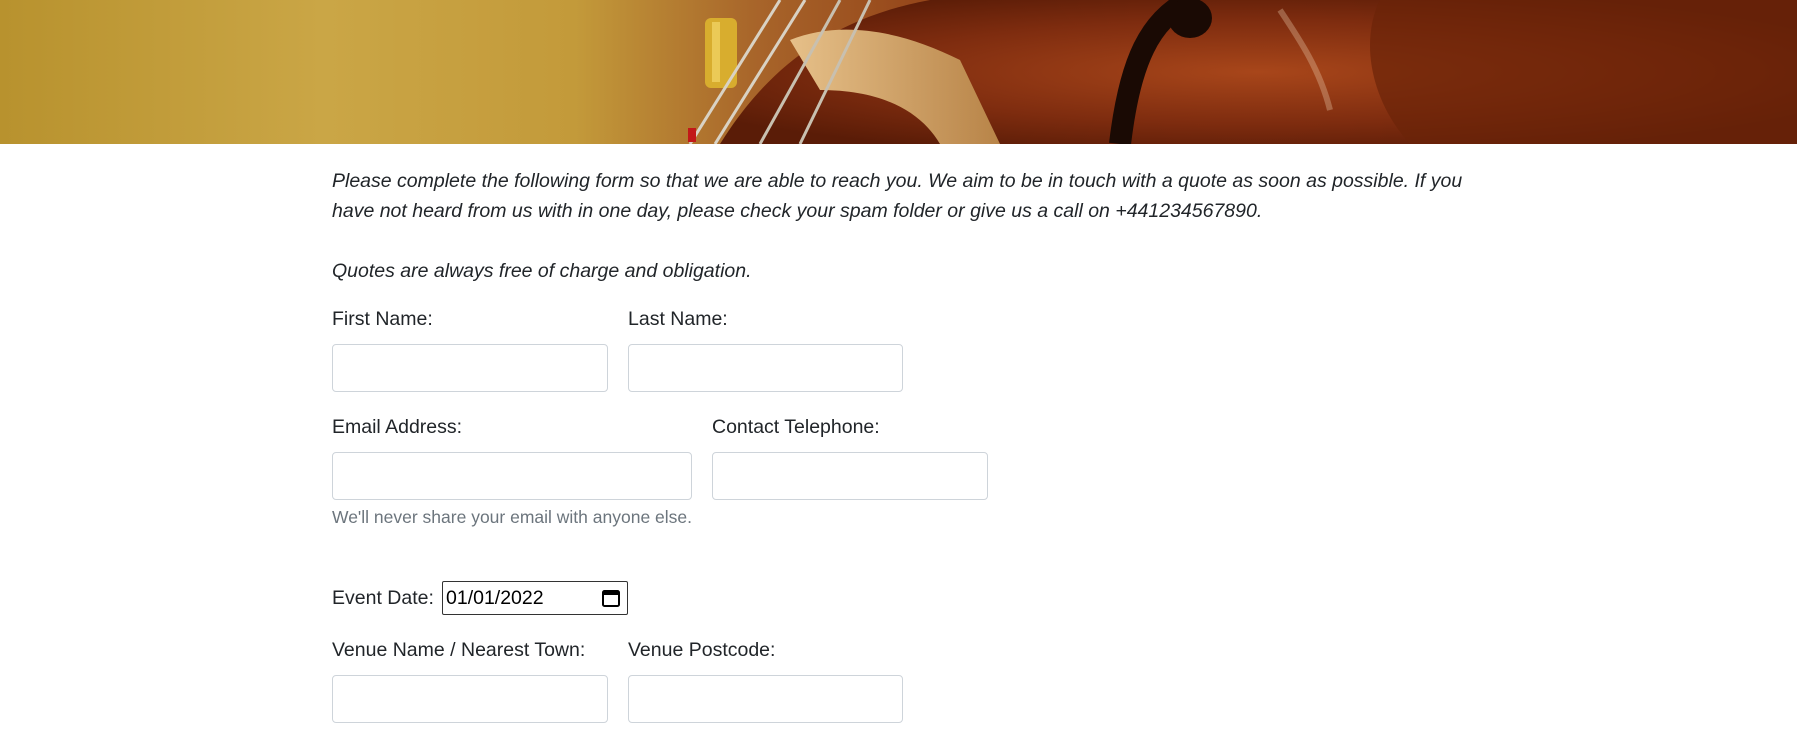  Describe the element at coordinates (702, 650) in the screenshot. I see `postcode-label: Venue Postcode:` at that location.